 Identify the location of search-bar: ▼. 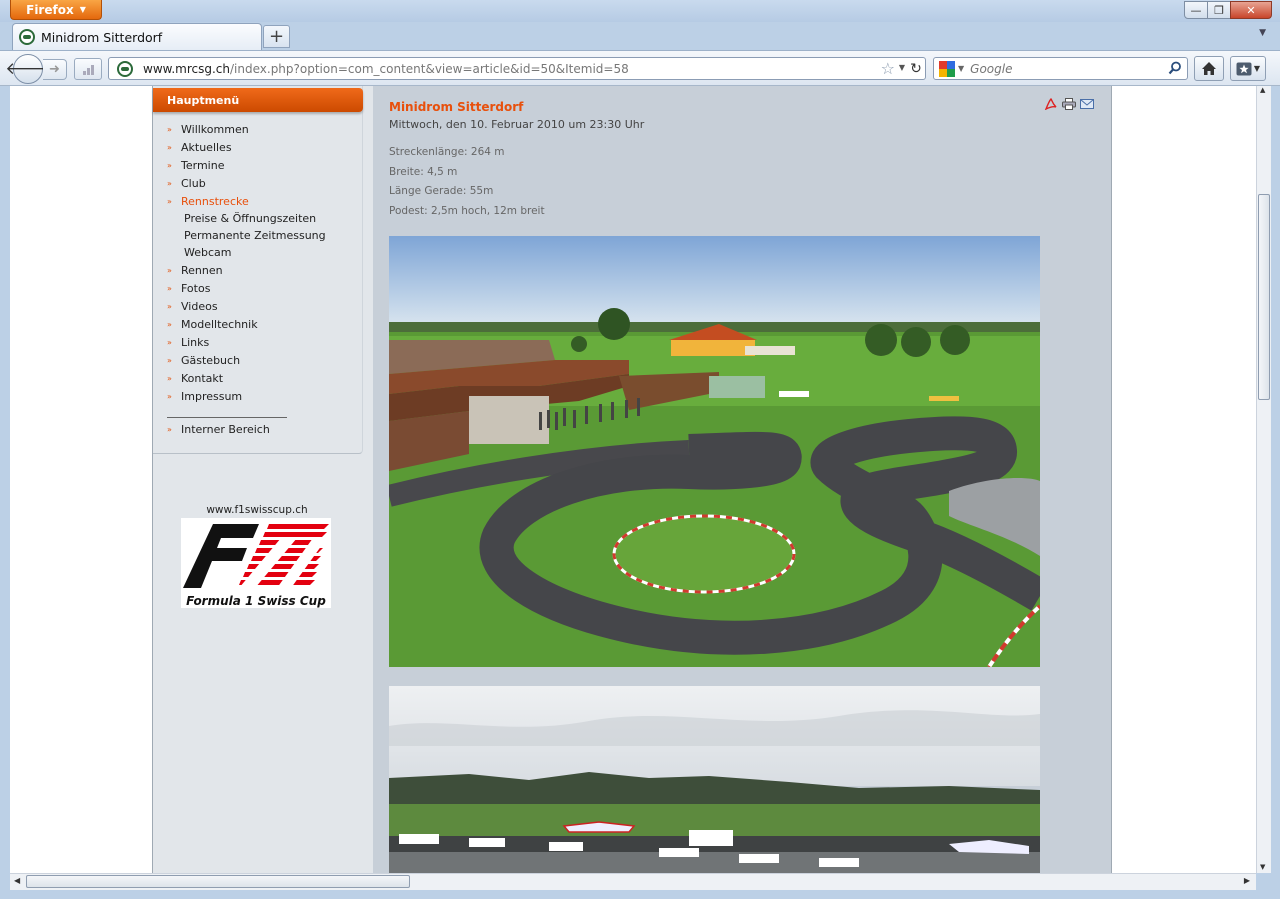
(1060, 68).